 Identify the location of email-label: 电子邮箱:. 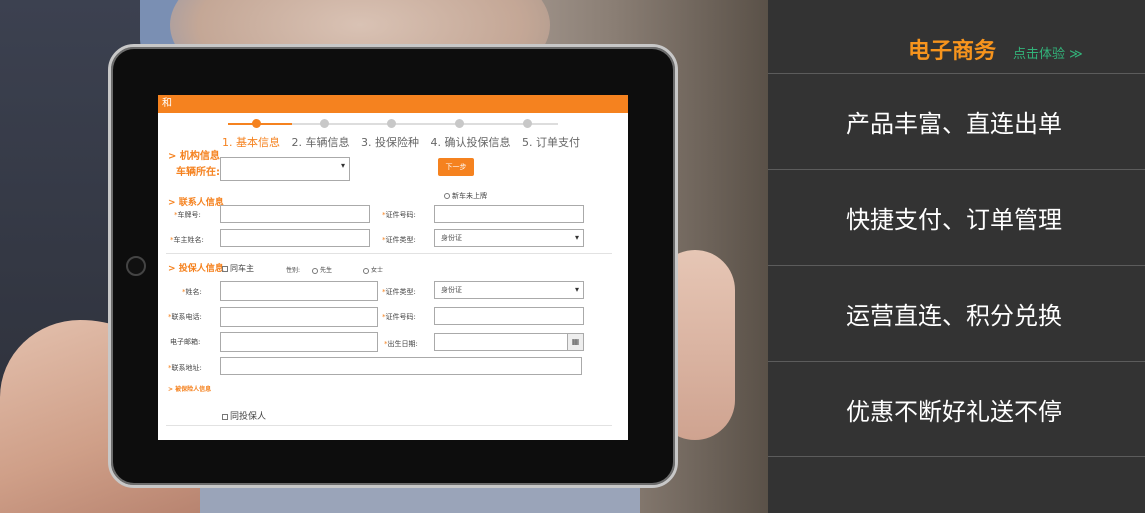
(185, 342).